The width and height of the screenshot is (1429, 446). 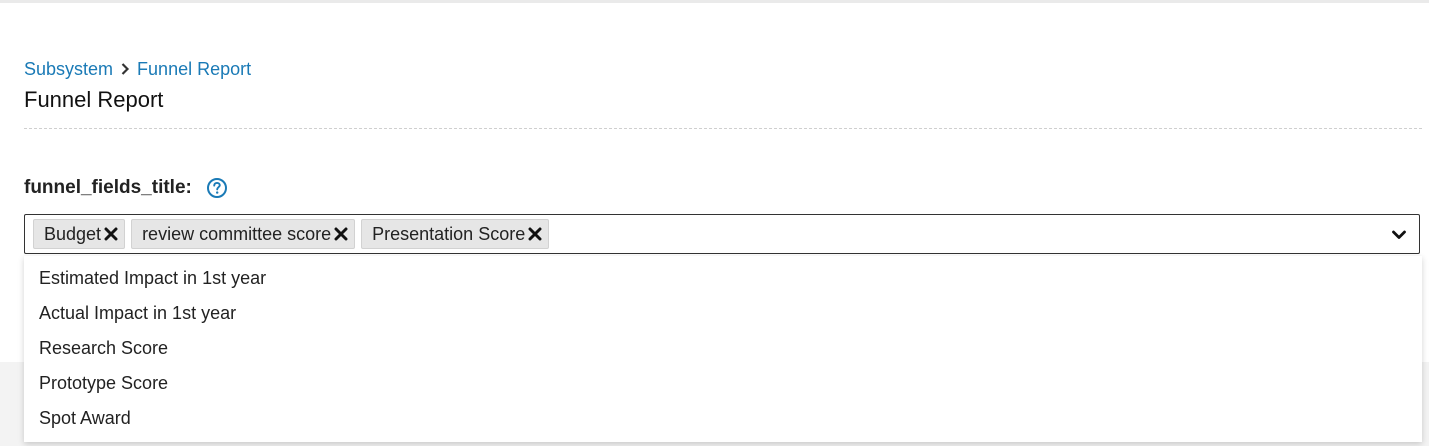 I want to click on breadcrumb: Subsystem Funnel Report, so click(x=137, y=69).